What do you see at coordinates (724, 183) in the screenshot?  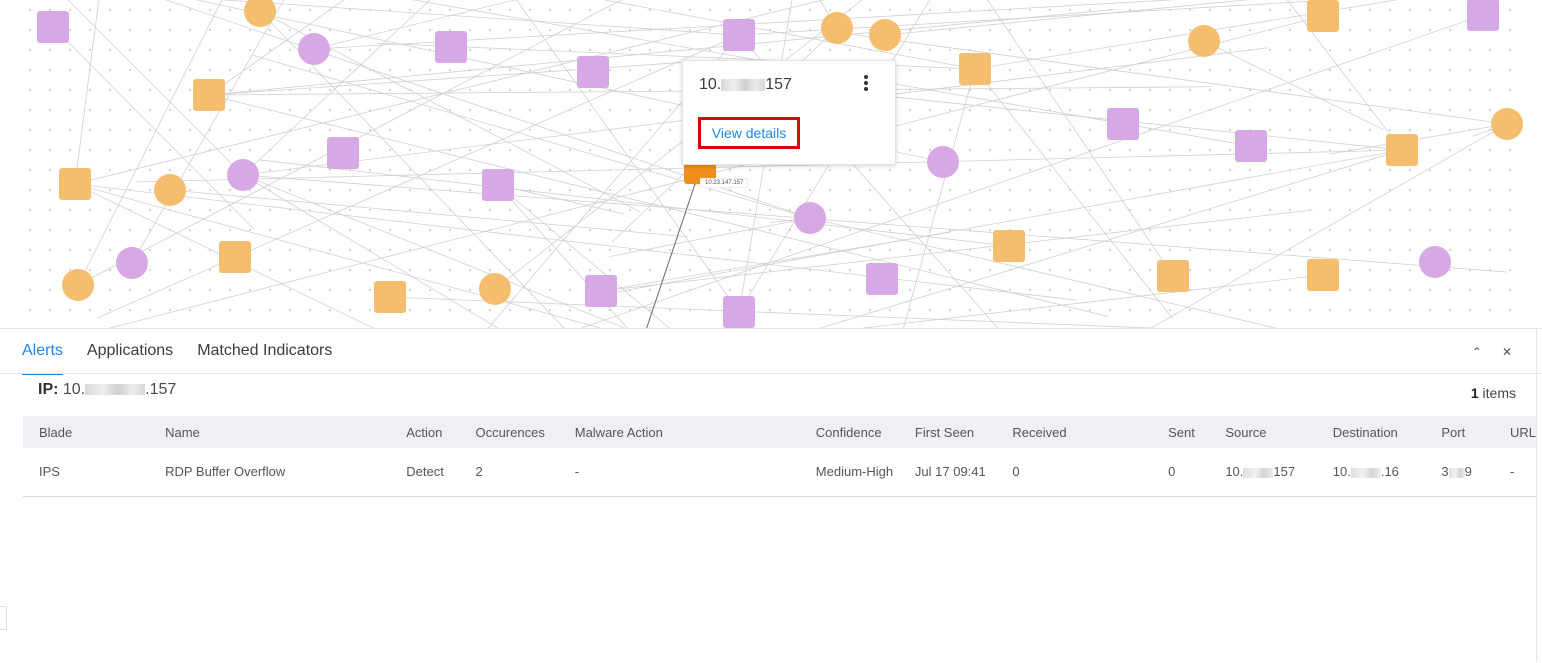 I see `selected-node-label: 10.23.147.157` at bounding box center [724, 183].